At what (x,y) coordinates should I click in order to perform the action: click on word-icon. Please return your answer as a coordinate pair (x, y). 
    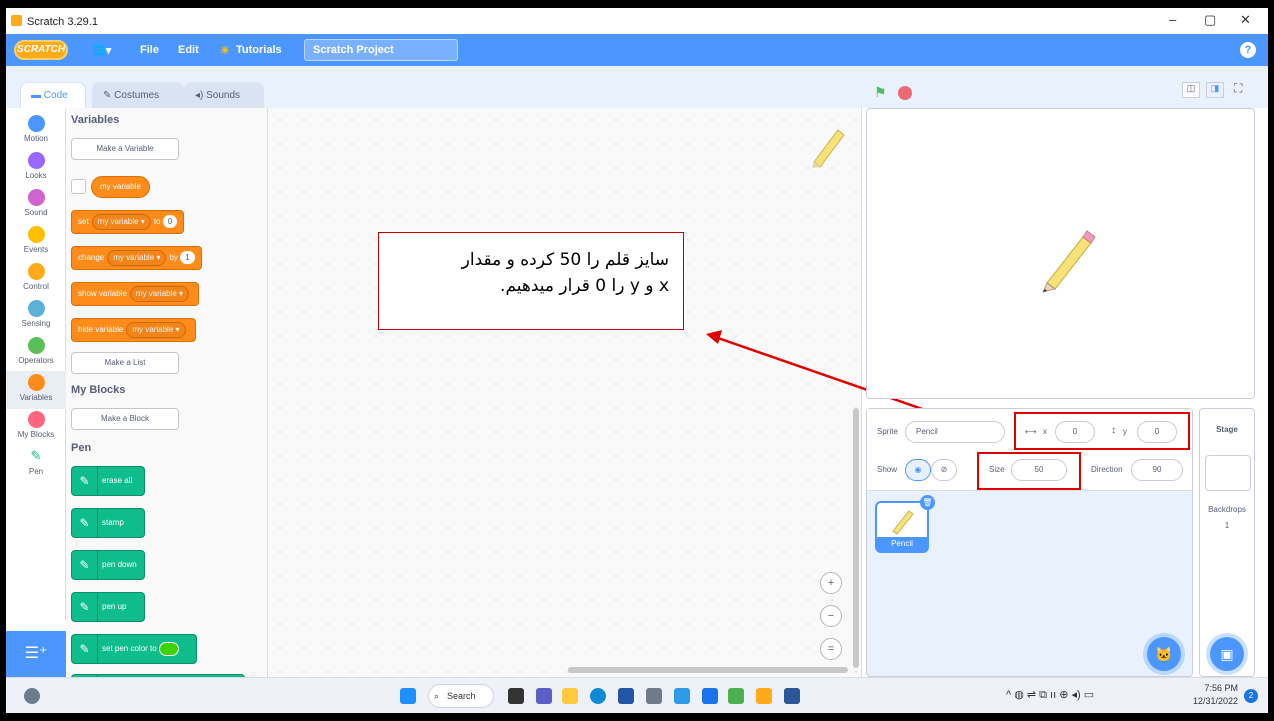
    Looking at the image, I should click on (792, 696).